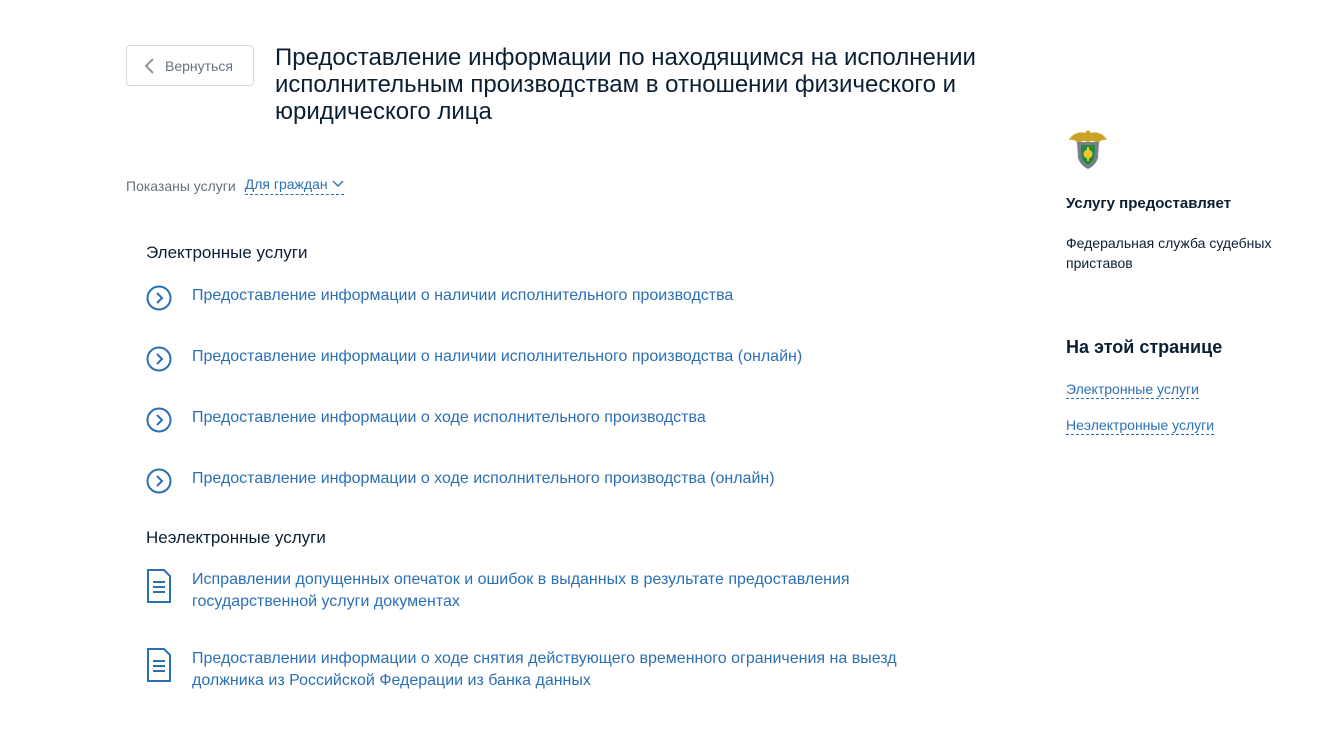 This screenshot has height=747, width=1338. Describe the element at coordinates (1132, 390) in the screenshot. I see `anchor-electronic-services: Электронные услуги` at that location.